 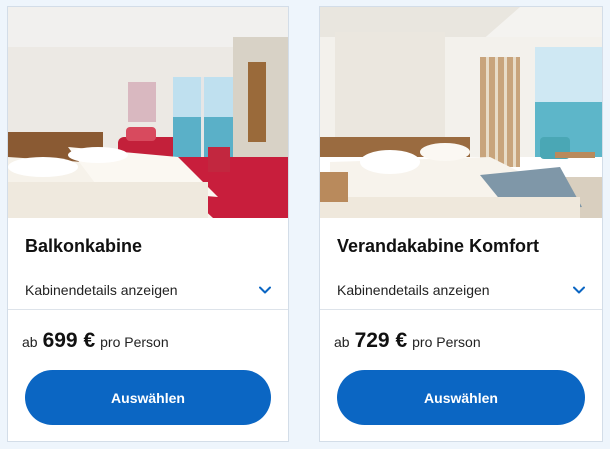 I want to click on price-line: ab 729 € pro Person, so click(x=407, y=341).